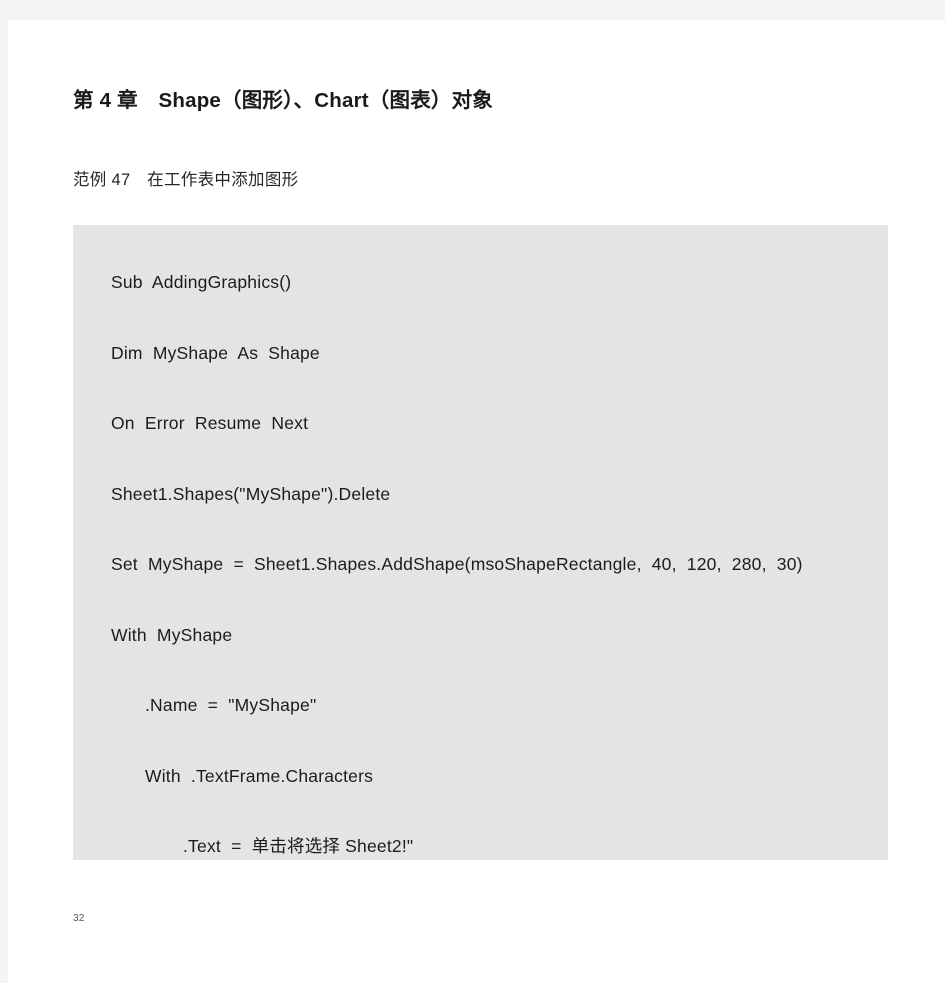 This screenshot has width=945, height=983. Describe the element at coordinates (283, 100) in the screenshot. I see `page-title: 第 4 章 Shape（图形）、Chart（图表）对象` at that location.